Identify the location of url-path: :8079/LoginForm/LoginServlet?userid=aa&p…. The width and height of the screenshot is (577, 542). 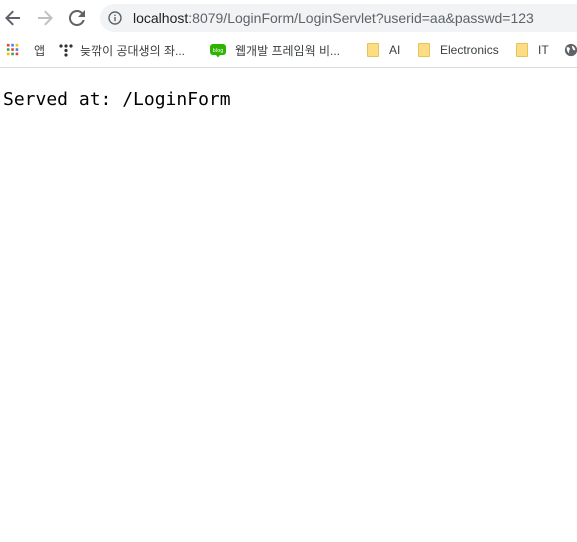
(361, 18).